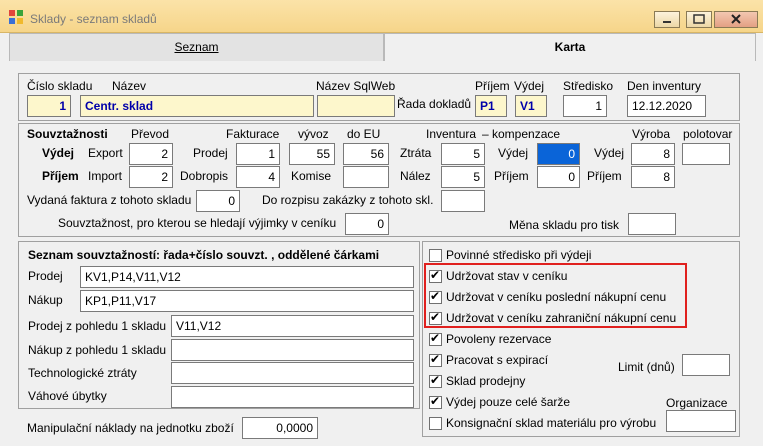  Describe the element at coordinates (708, 134) in the screenshot. I see `polotovar-label: polotovar` at that location.